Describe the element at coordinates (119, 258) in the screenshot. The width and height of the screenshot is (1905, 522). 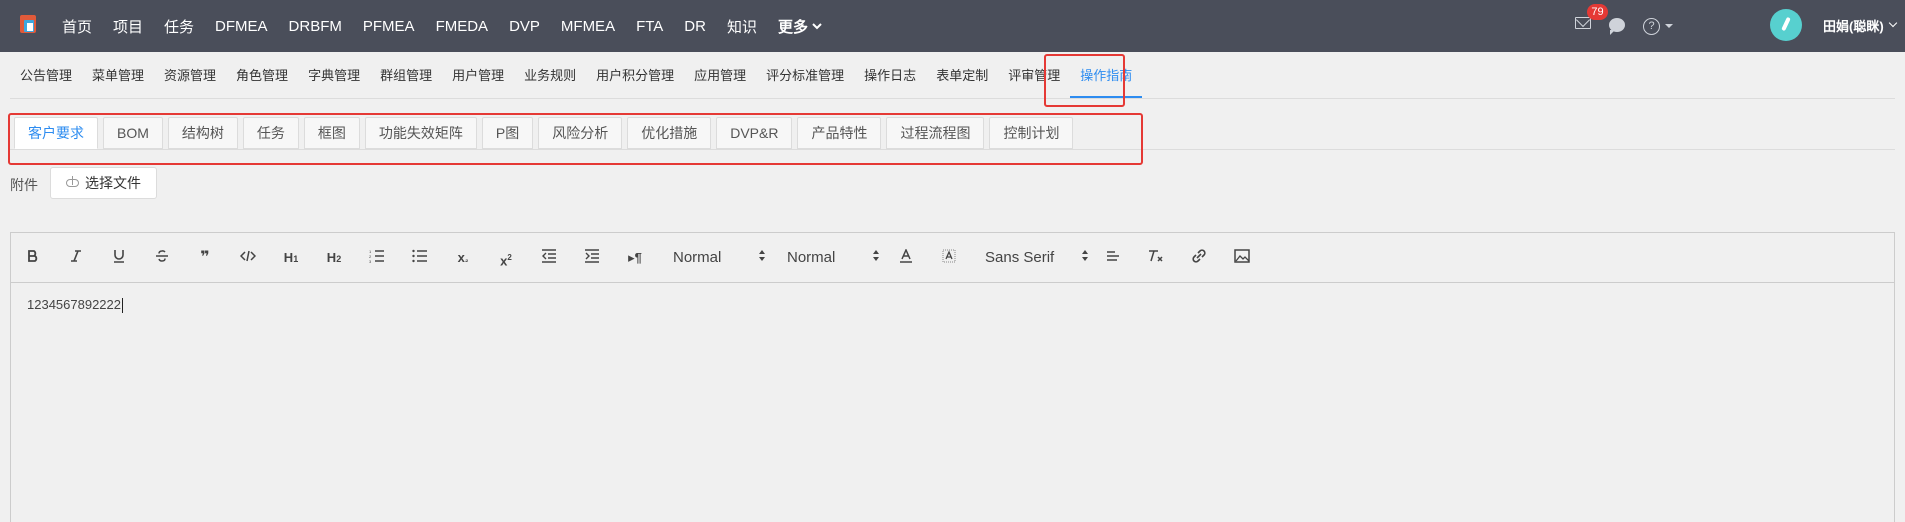
I see `underline-icon` at that location.